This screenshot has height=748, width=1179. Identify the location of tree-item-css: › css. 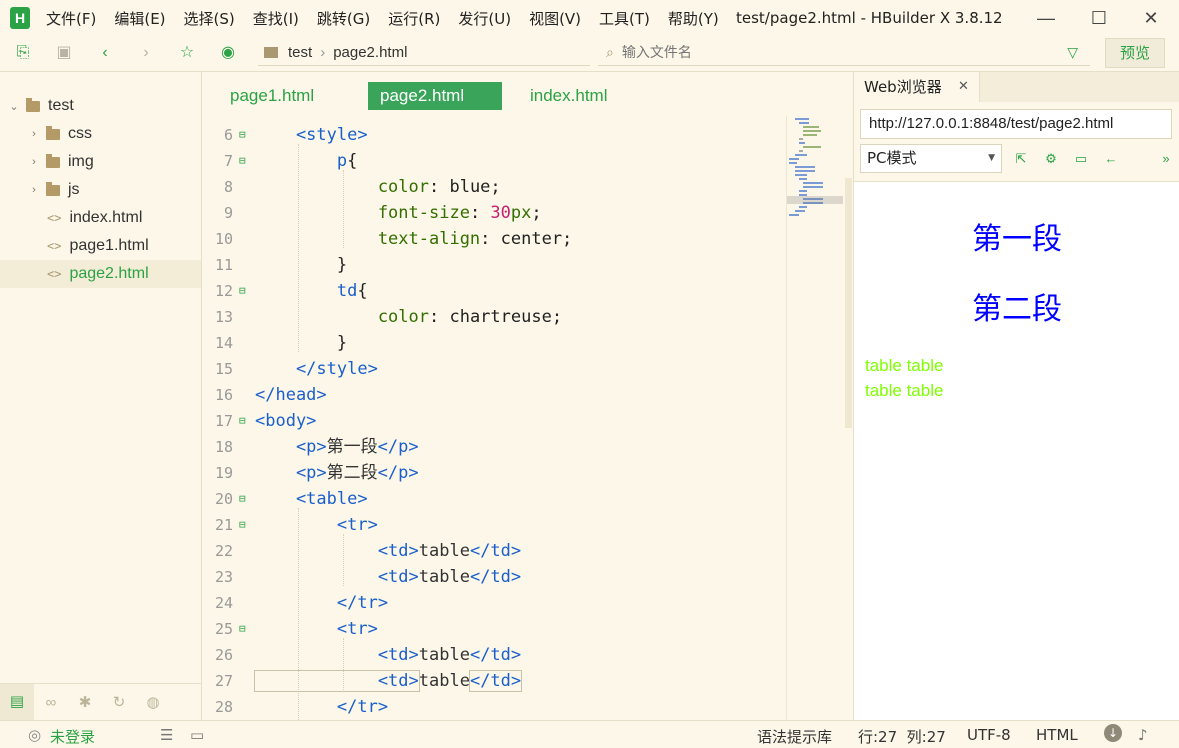
(100, 134).